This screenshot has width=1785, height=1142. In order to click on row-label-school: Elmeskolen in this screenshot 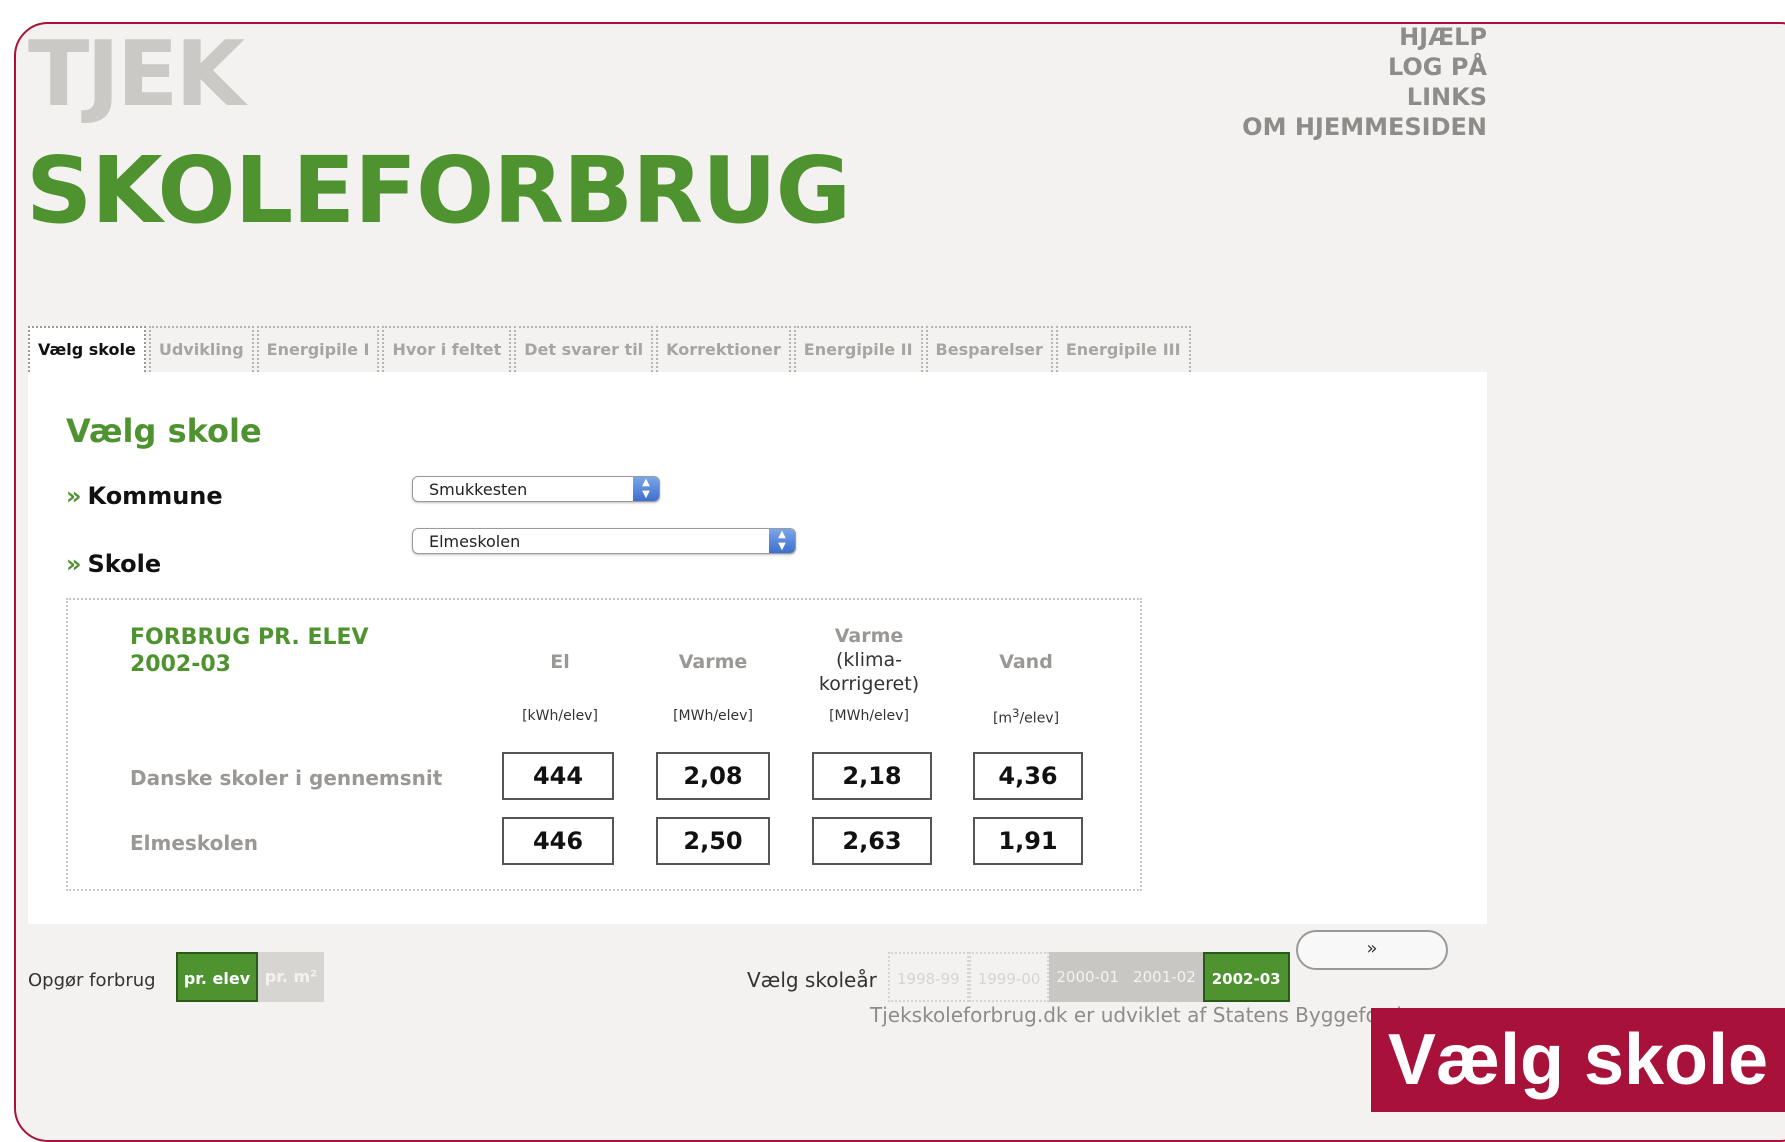, I will do `click(194, 843)`.